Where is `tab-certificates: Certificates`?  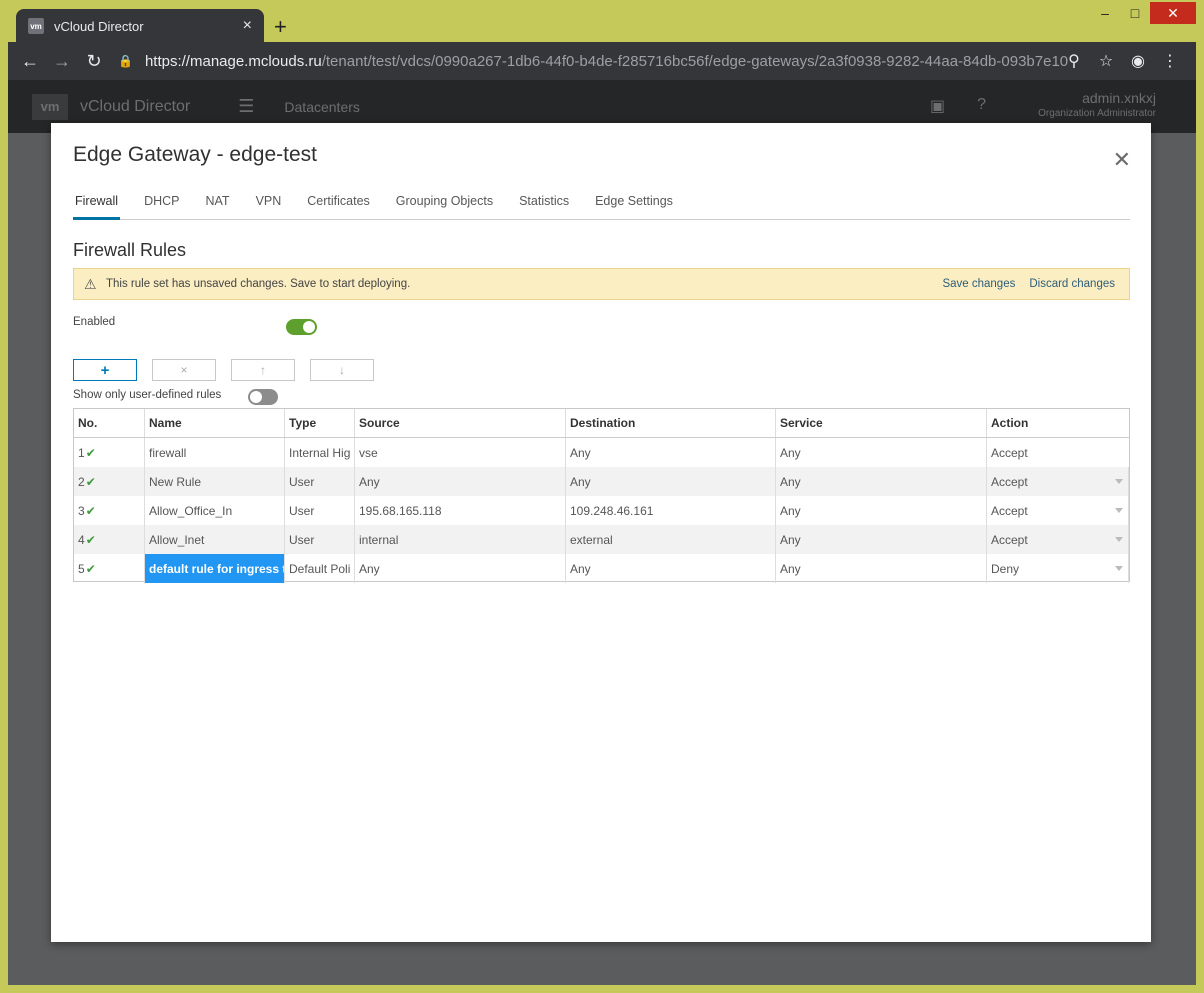 tab-certificates: Certificates is located at coordinates (338, 205).